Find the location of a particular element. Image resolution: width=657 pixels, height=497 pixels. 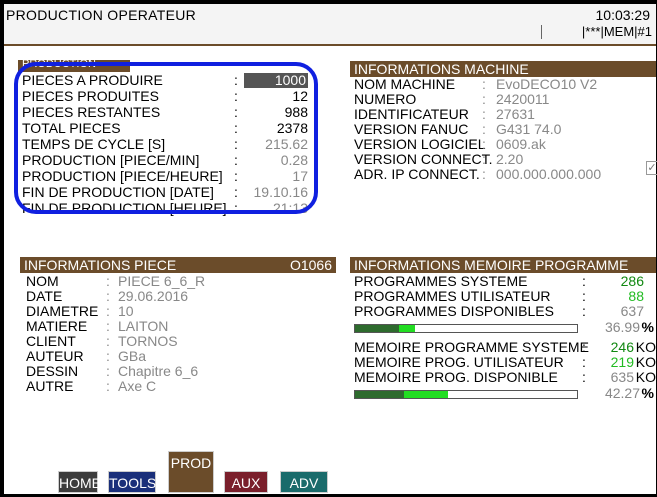

memory-row-value: 635 is located at coordinates (622, 377).